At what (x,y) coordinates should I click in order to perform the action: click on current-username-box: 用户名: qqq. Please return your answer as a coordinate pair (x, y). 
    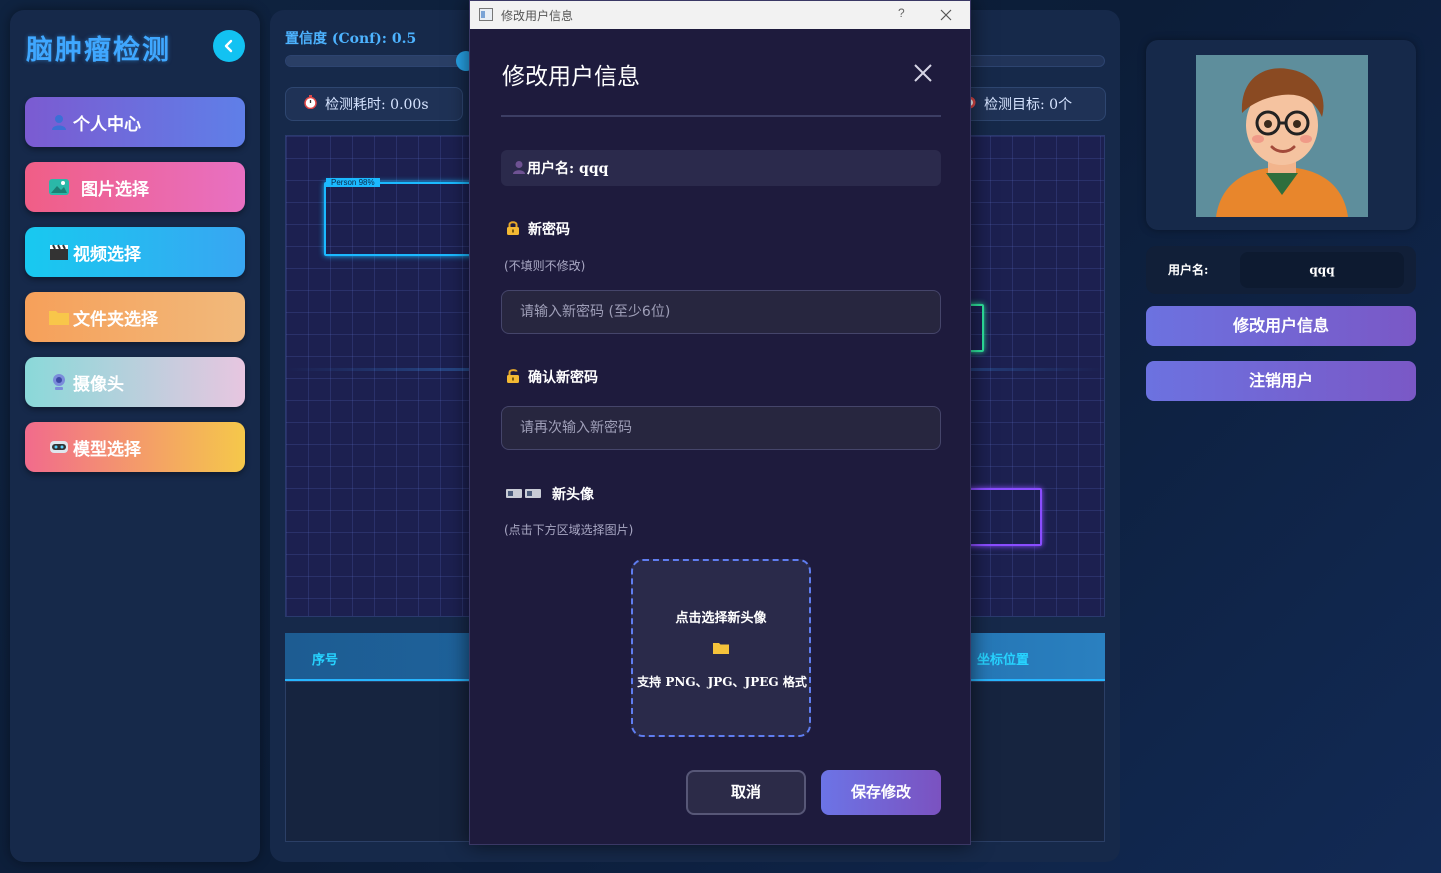
    Looking at the image, I should click on (721, 168).